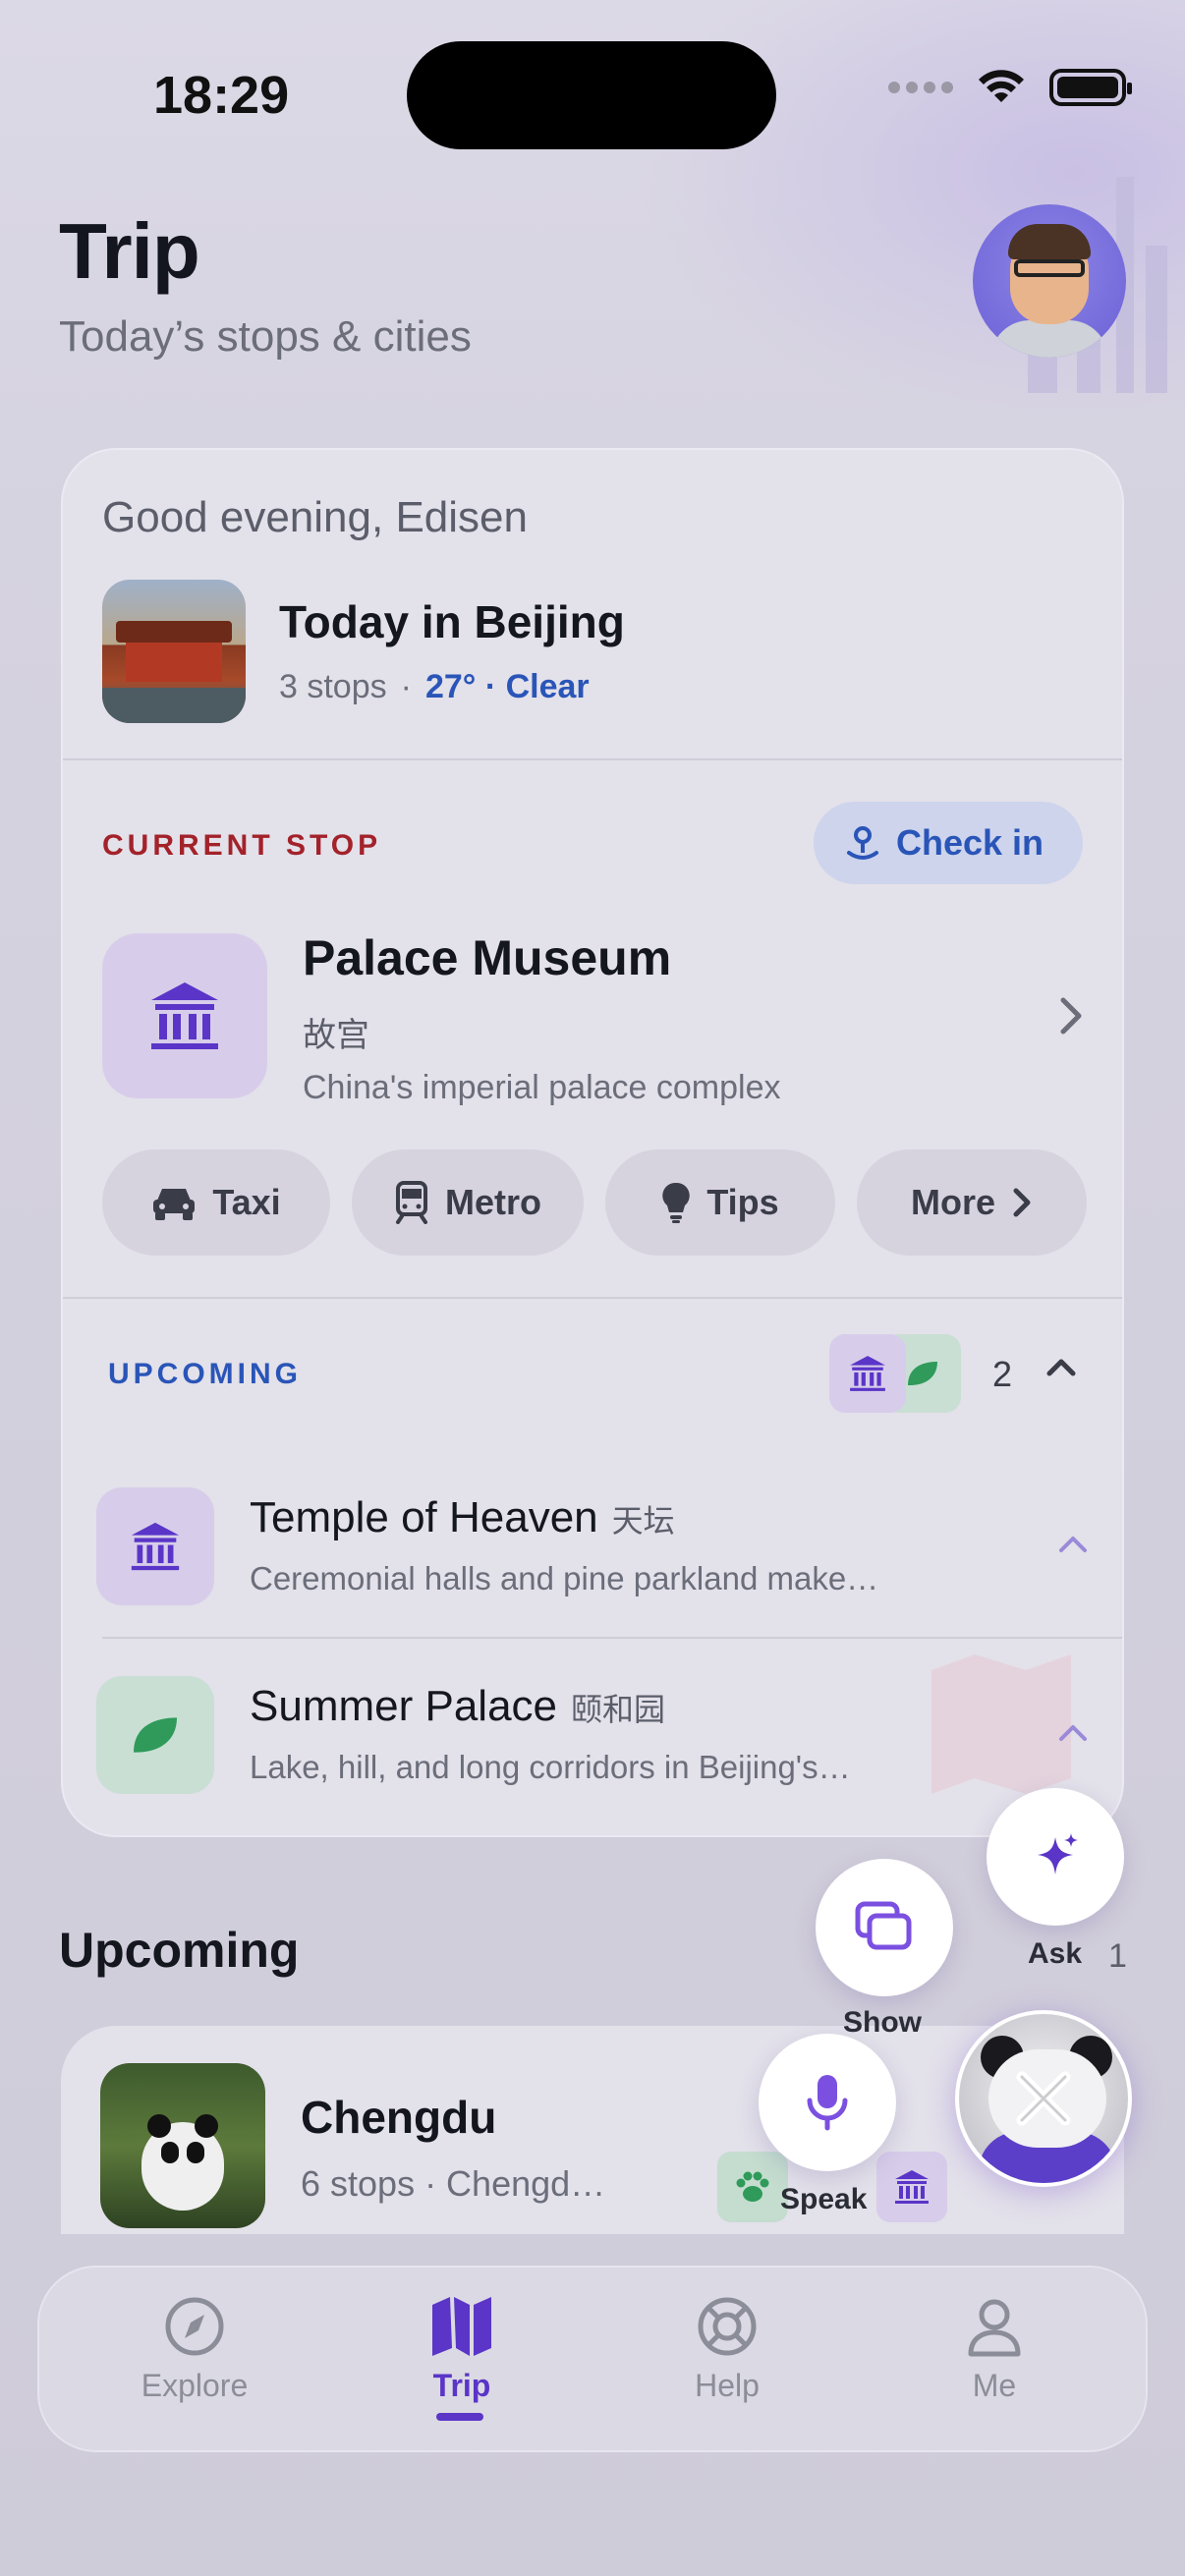 The height and width of the screenshot is (2576, 1185). What do you see at coordinates (677, 1202) in the screenshot?
I see `lightbulb-icon` at bounding box center [677, 1202].